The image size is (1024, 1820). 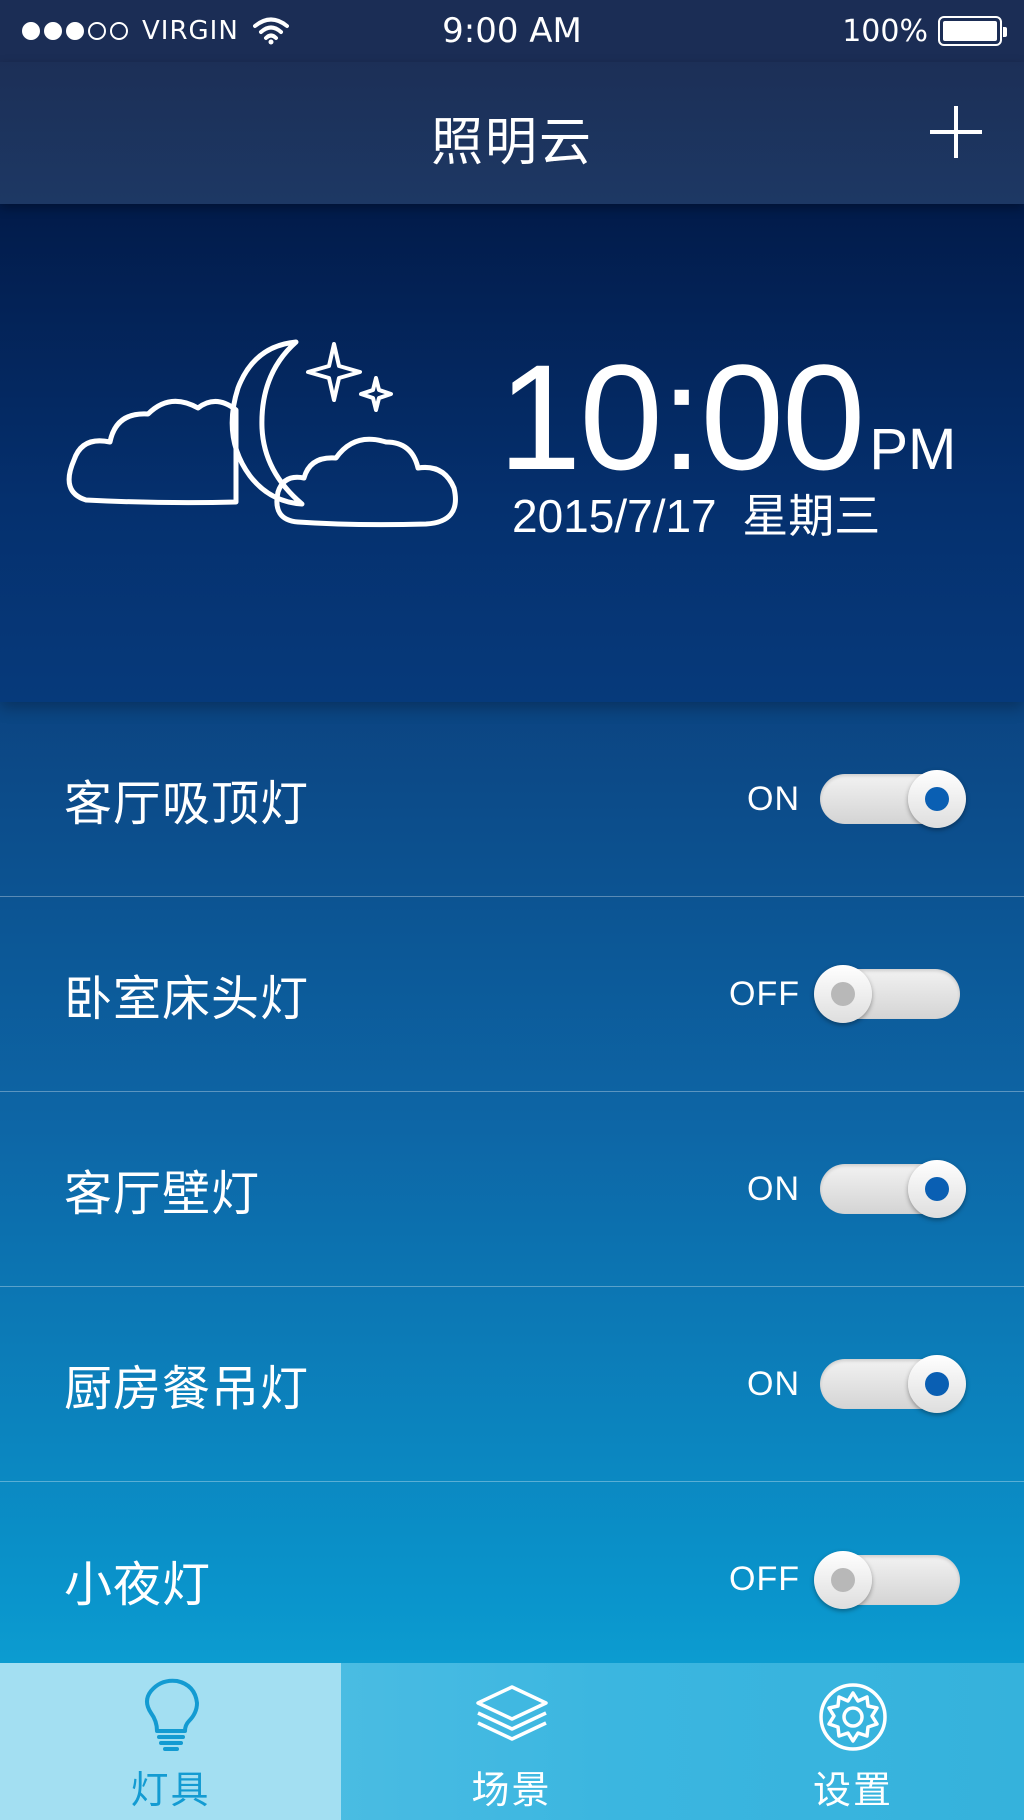 I want to click on status-right: 100%, so click(x=924, y=31).